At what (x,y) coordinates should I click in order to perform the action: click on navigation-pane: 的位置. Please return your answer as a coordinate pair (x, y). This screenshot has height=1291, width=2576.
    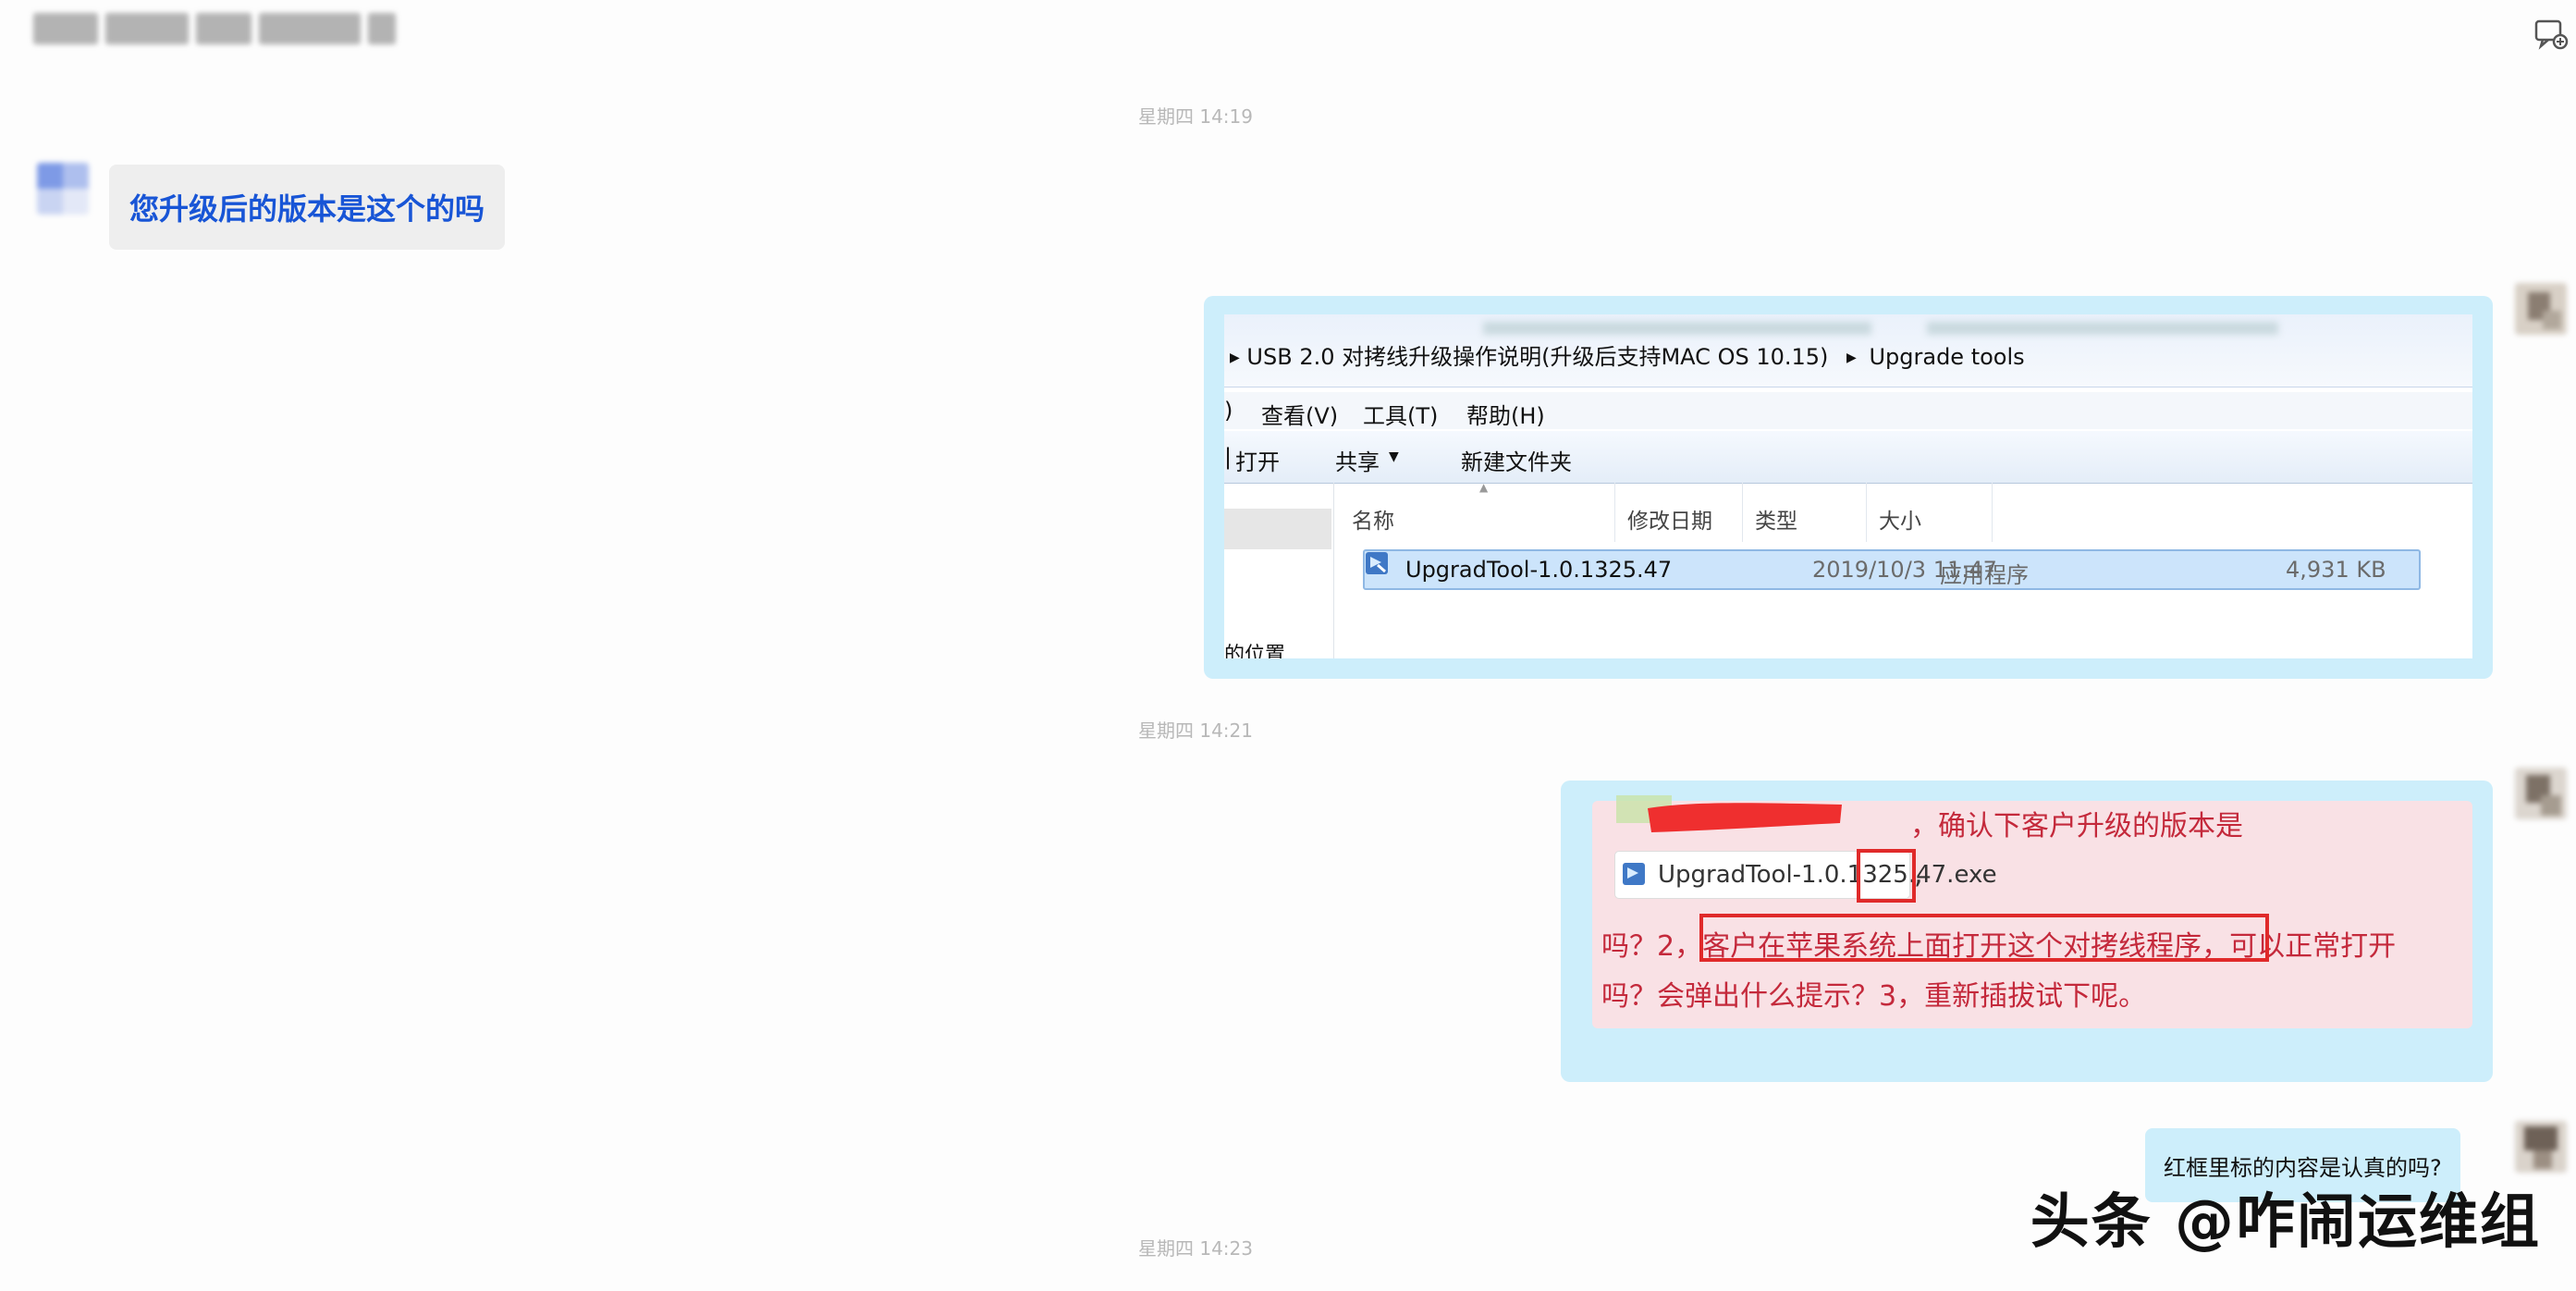
    Looking at the image, I should click on (1279, 570).